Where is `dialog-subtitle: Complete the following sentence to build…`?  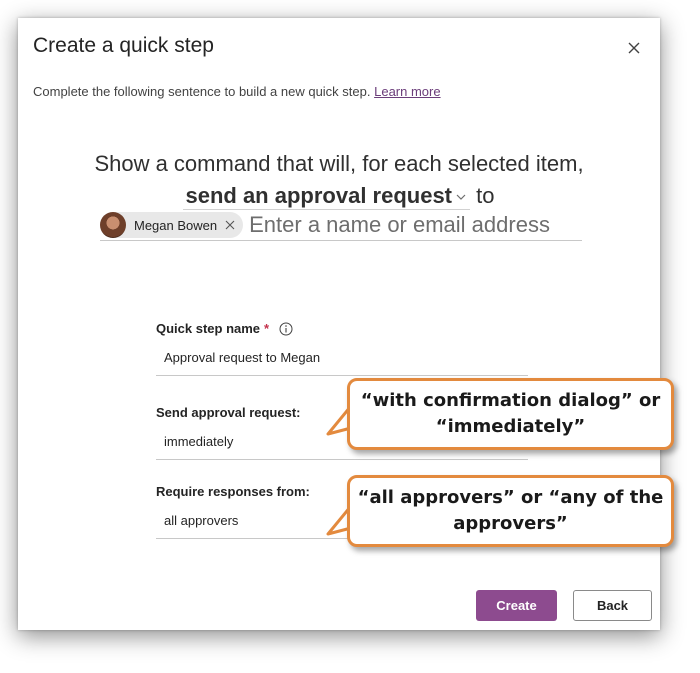 dialog-subtitle: Complete the following sentence to build… is located at coordinates (237, 91).